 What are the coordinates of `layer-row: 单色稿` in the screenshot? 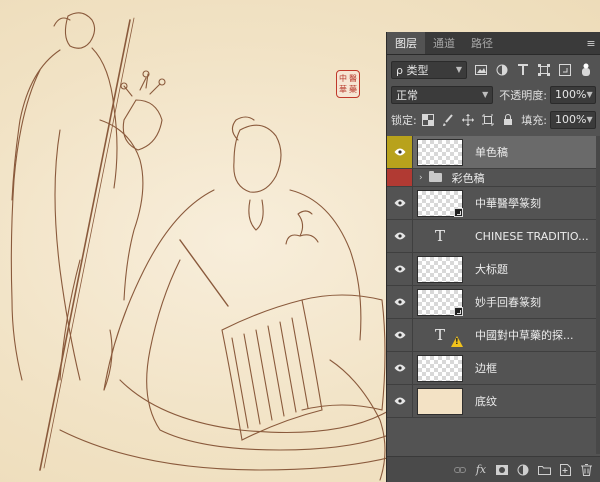 It's located at (493, 152).